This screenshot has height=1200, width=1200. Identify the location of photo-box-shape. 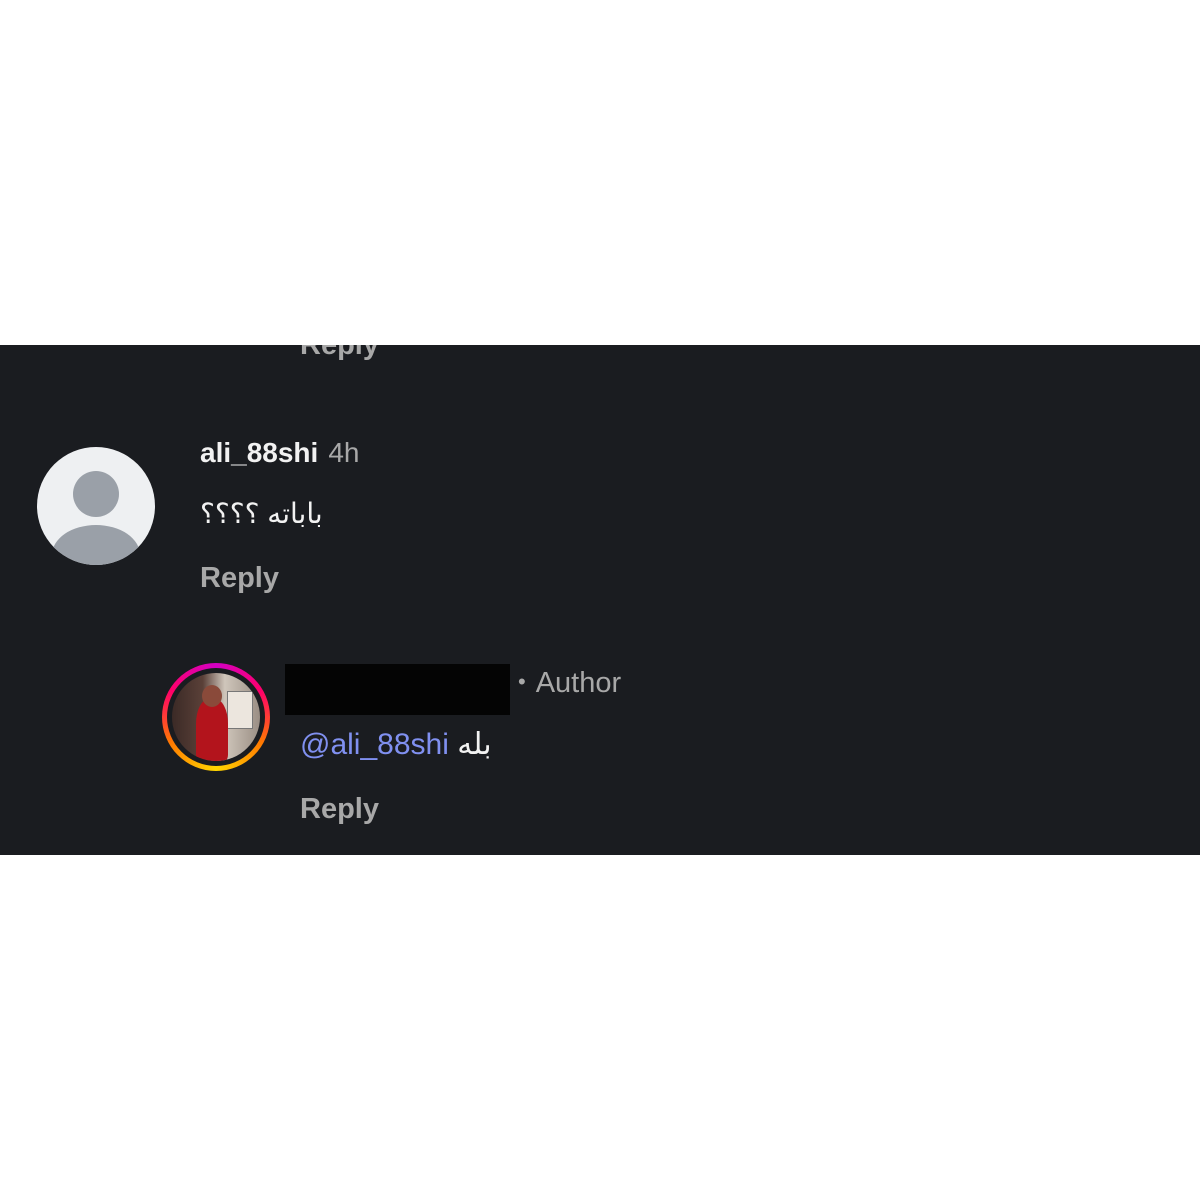
(240, 710).